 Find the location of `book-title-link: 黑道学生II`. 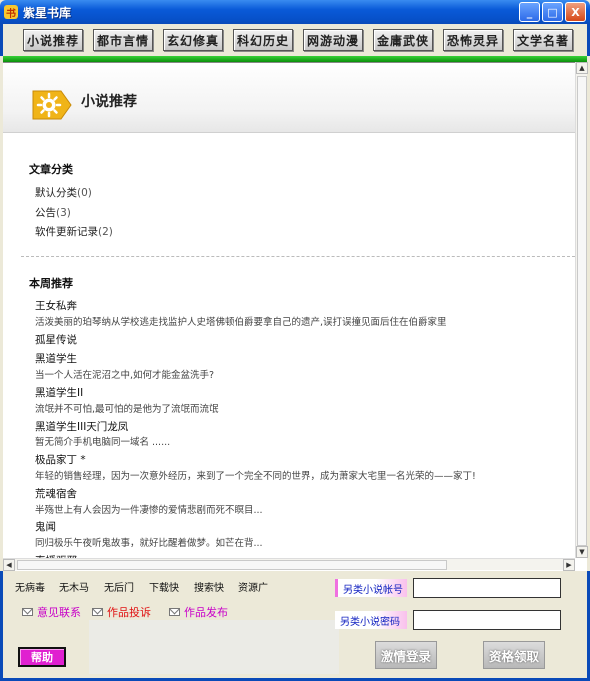

book-title-link: 黑道学生II is located at coordinates (59, 392).